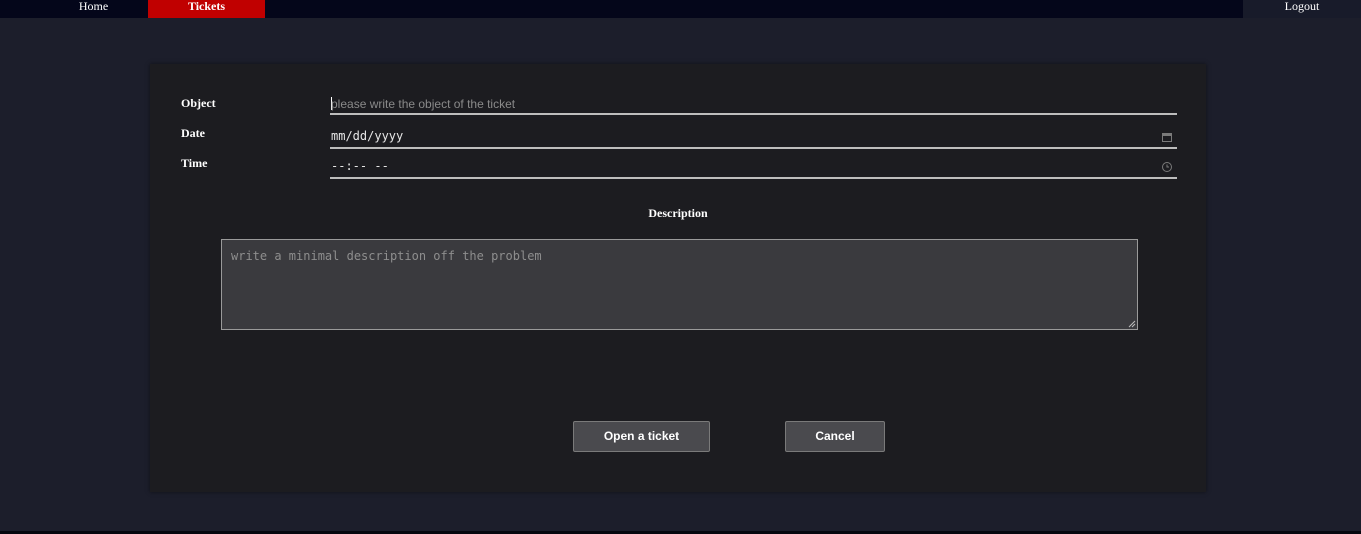 This screenshot has width=1361, height=534. I want to click on open-ticket-button: Open a ticket, so click(641, 436).